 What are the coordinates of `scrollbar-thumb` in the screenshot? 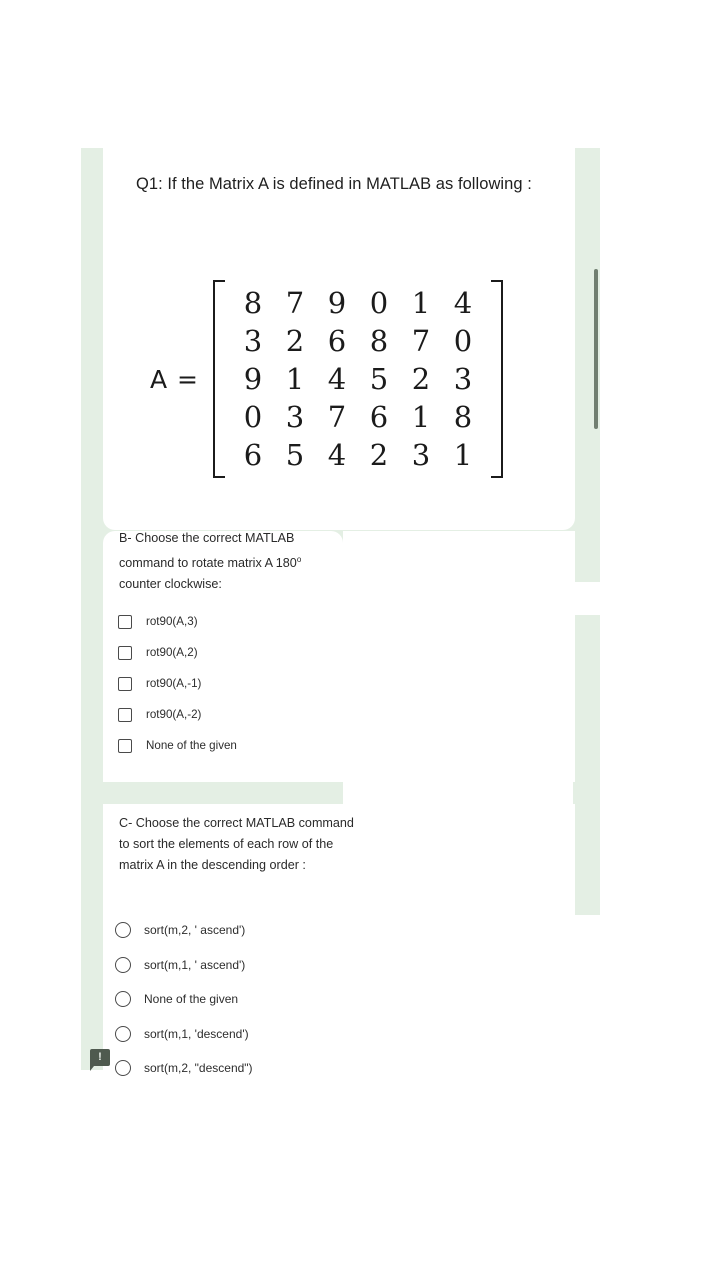 It's located at (596, 349).